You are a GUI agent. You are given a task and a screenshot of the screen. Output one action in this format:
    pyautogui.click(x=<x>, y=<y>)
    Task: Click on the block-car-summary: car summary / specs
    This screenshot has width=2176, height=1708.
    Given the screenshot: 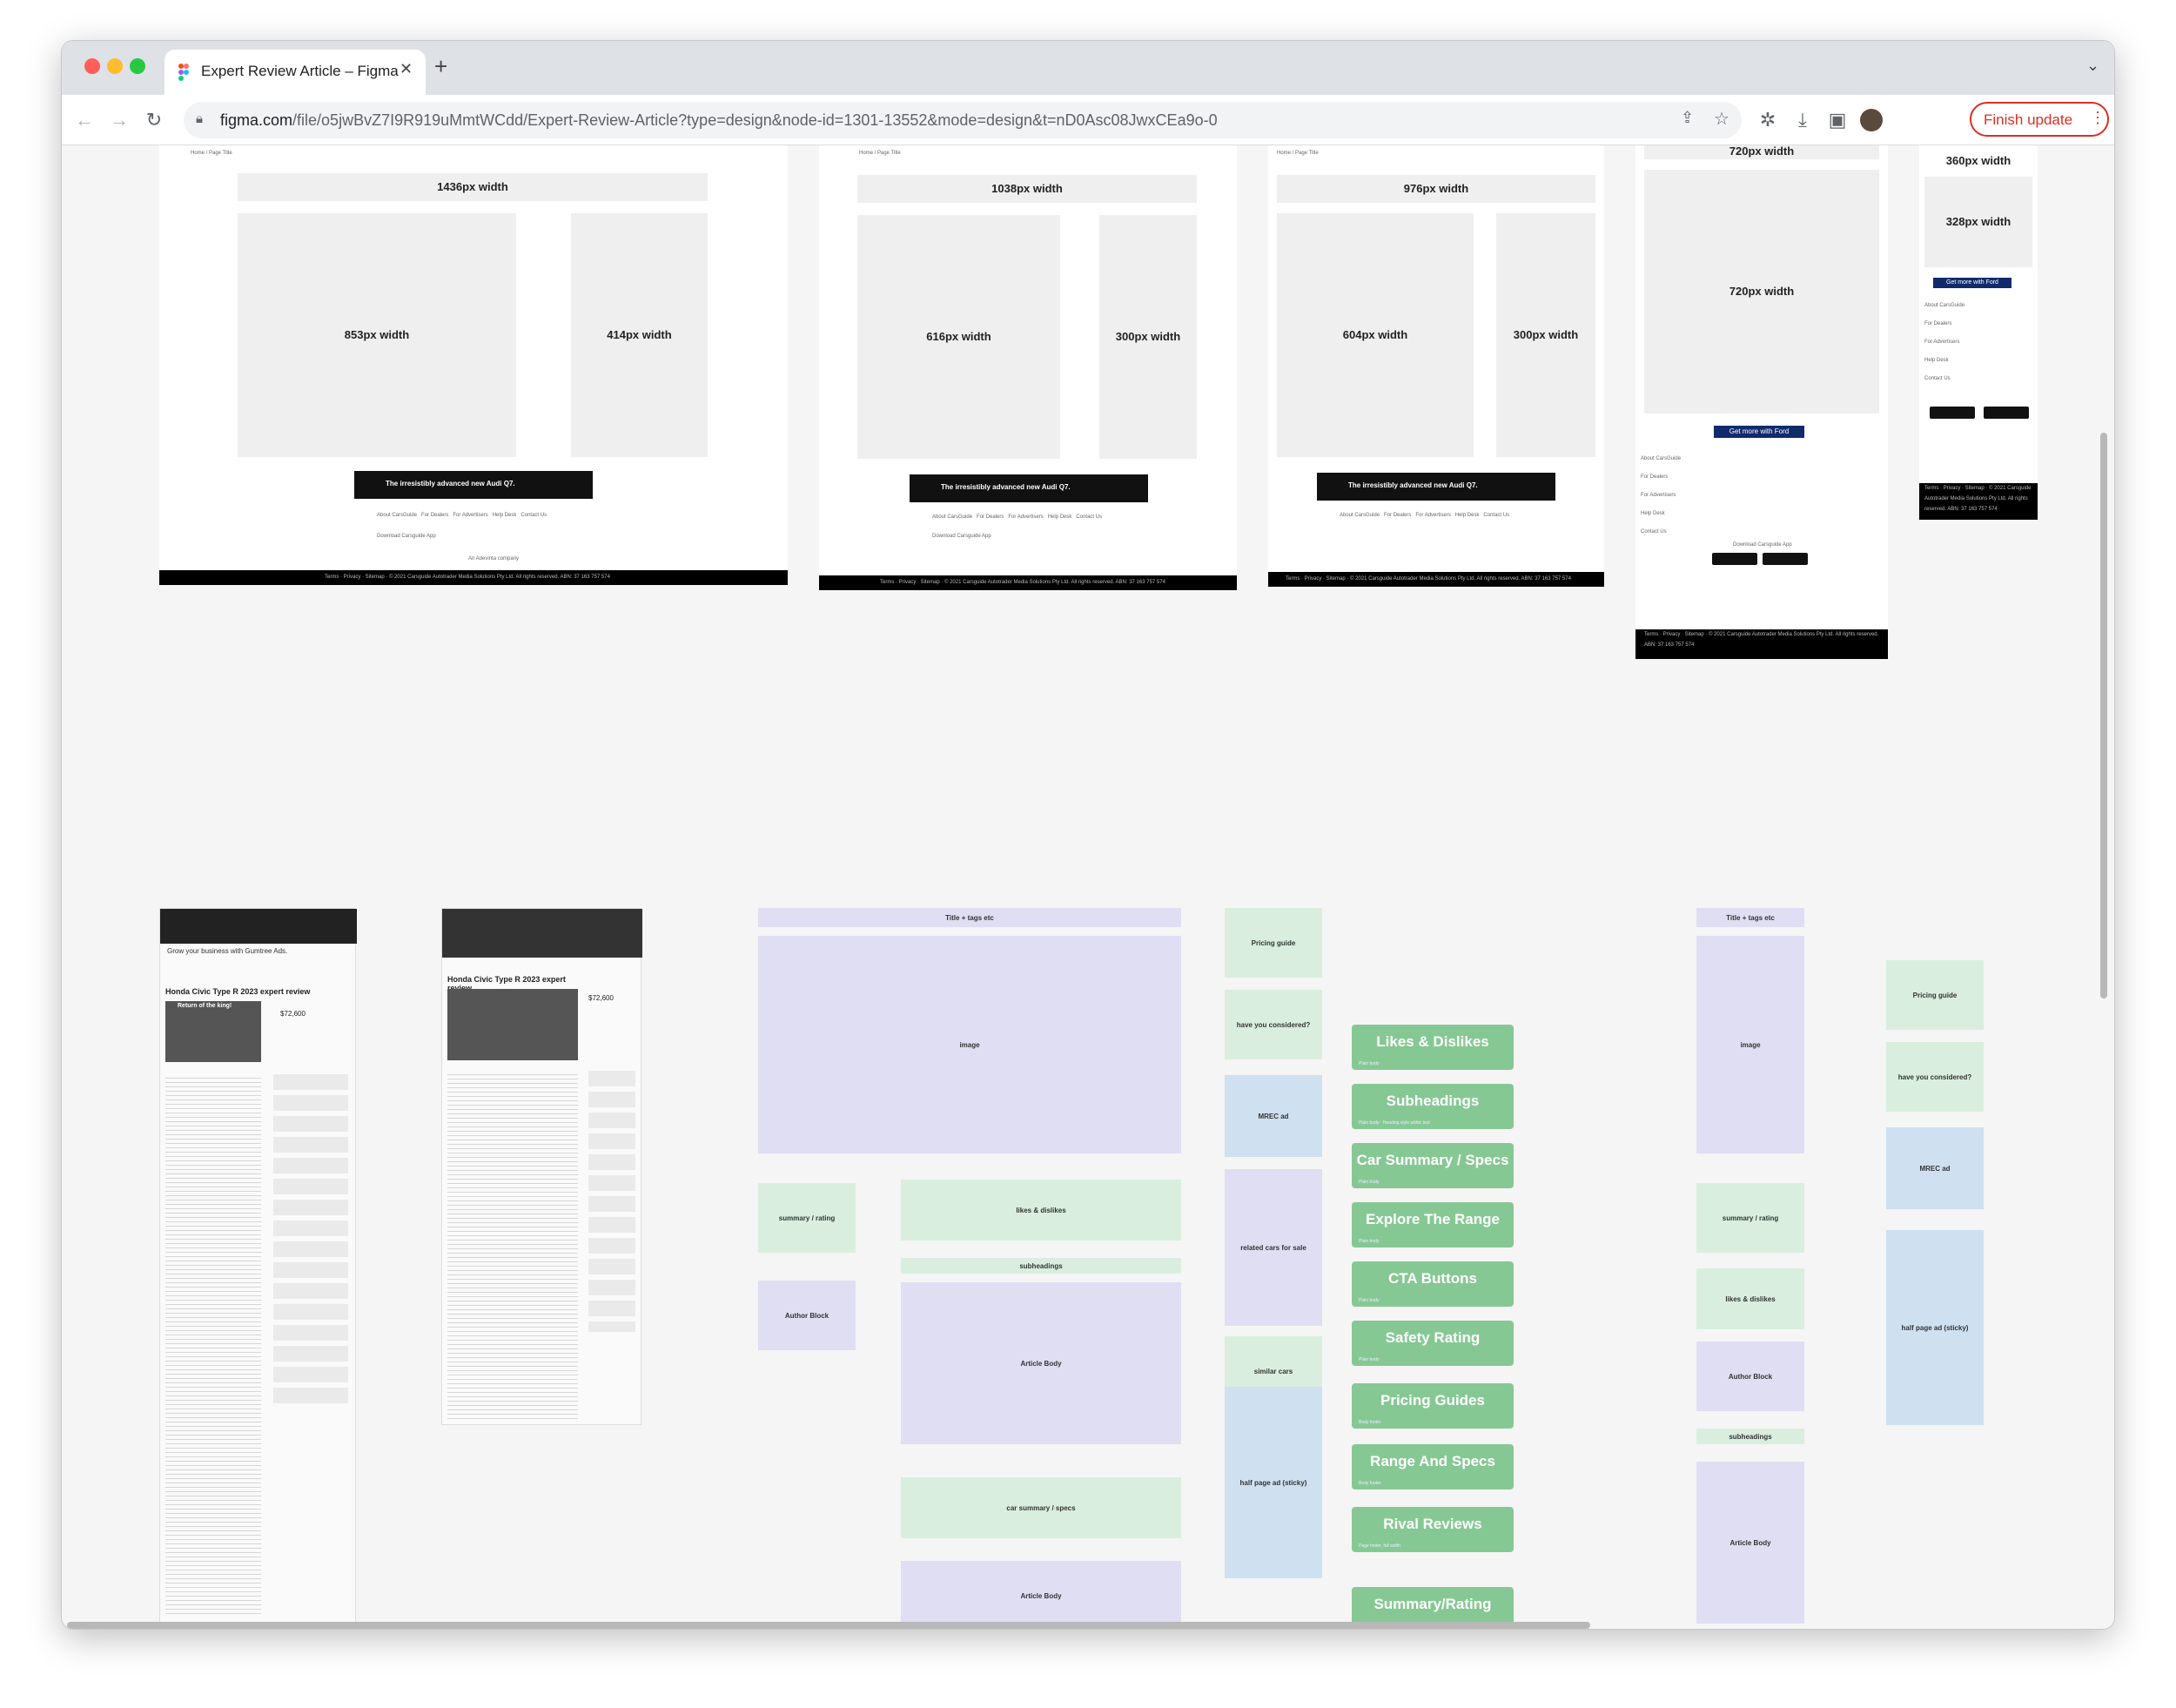 What is the action you would take?
    pyautogui.click(x=1041, y=1507)
    